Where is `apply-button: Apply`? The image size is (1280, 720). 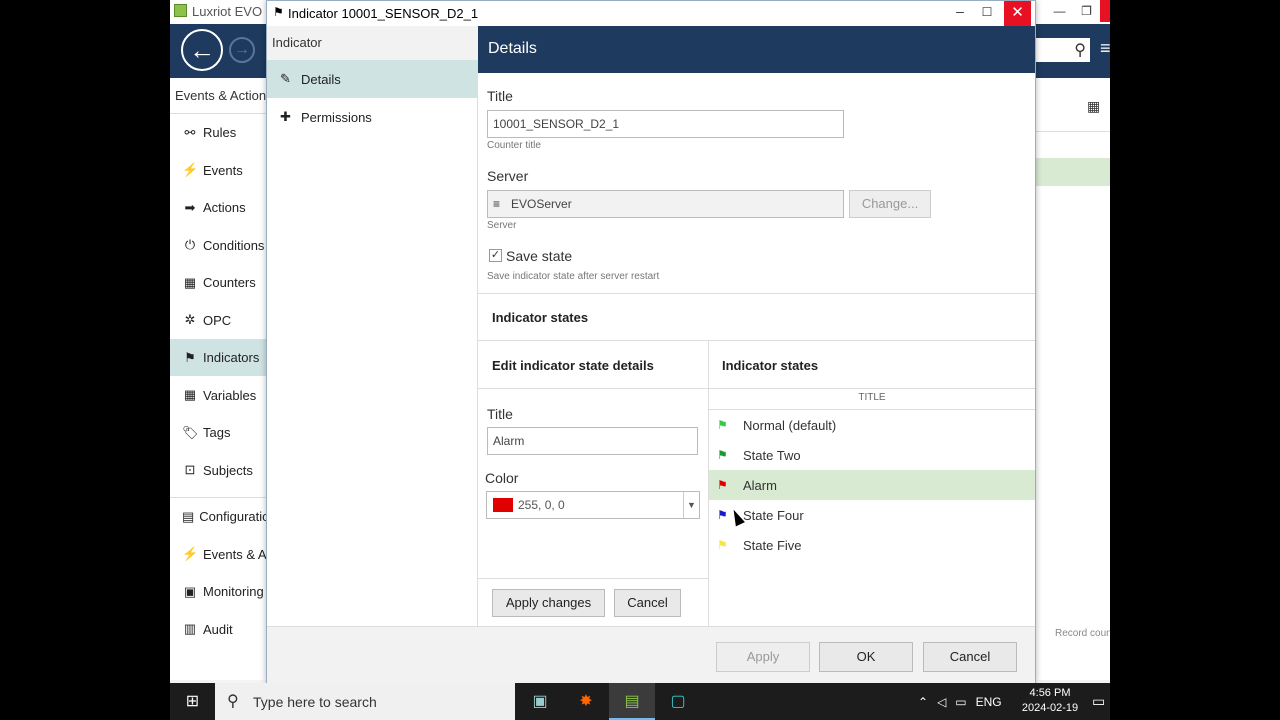
apply-button: Apply is located at coordinates (763, 657).